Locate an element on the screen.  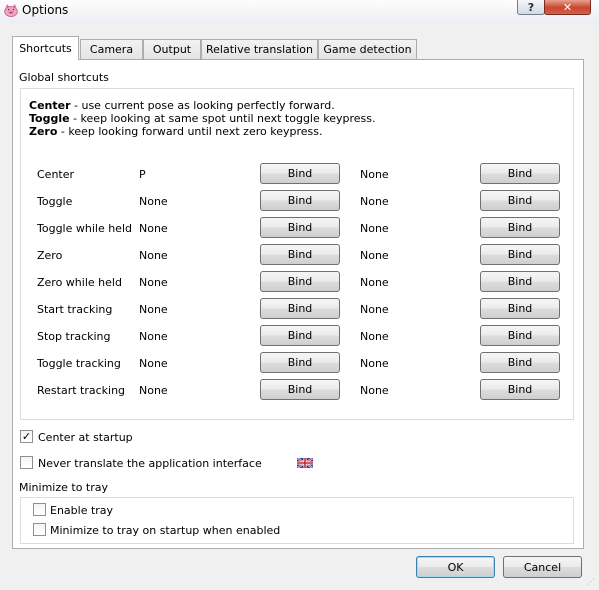
shortcut-label-start-tracking: Start tracking is located at coordinates (75, 309).